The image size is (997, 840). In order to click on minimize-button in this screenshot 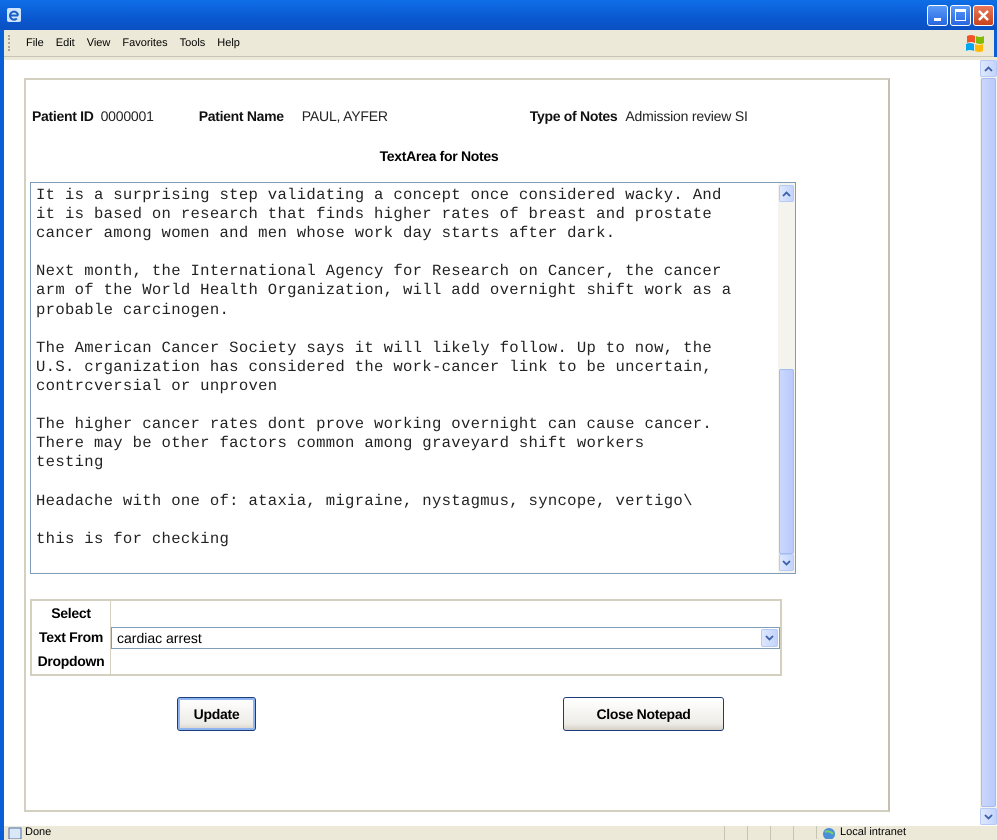, I will do `click(937, 15)`.